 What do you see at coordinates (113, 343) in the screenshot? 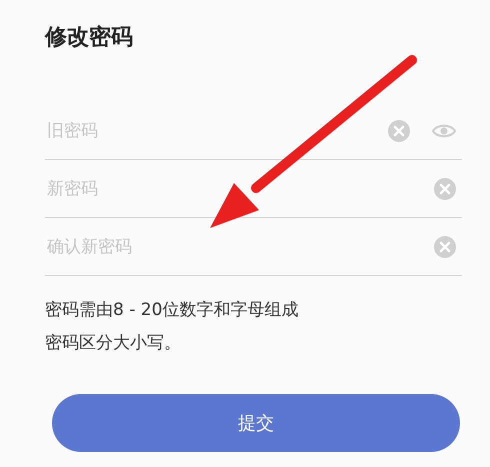
I see `hint-text: 密码区分大小写。` at bounding box center [113, 343].